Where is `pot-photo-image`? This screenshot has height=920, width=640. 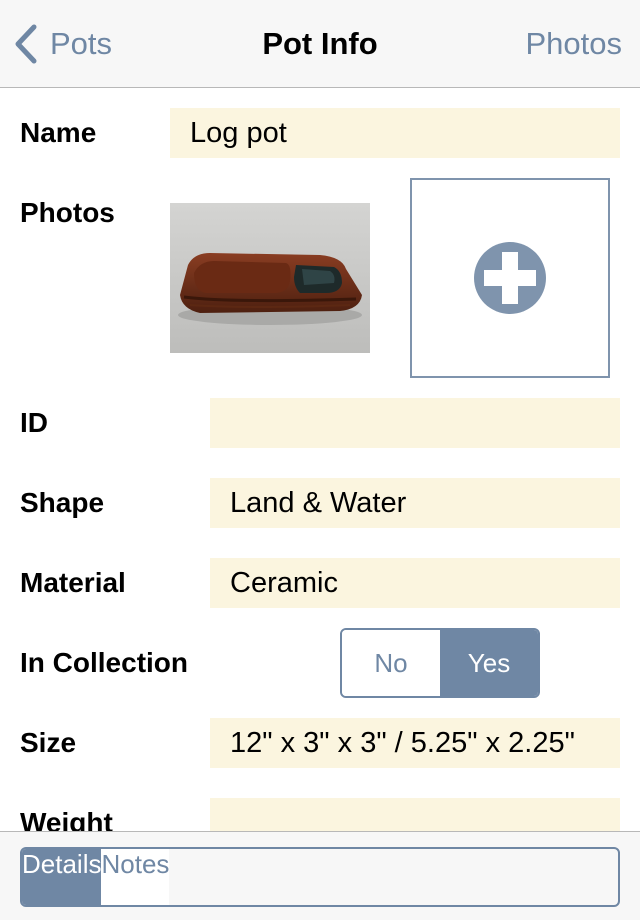
pot-photo-image is located at coordinates (270, 278).